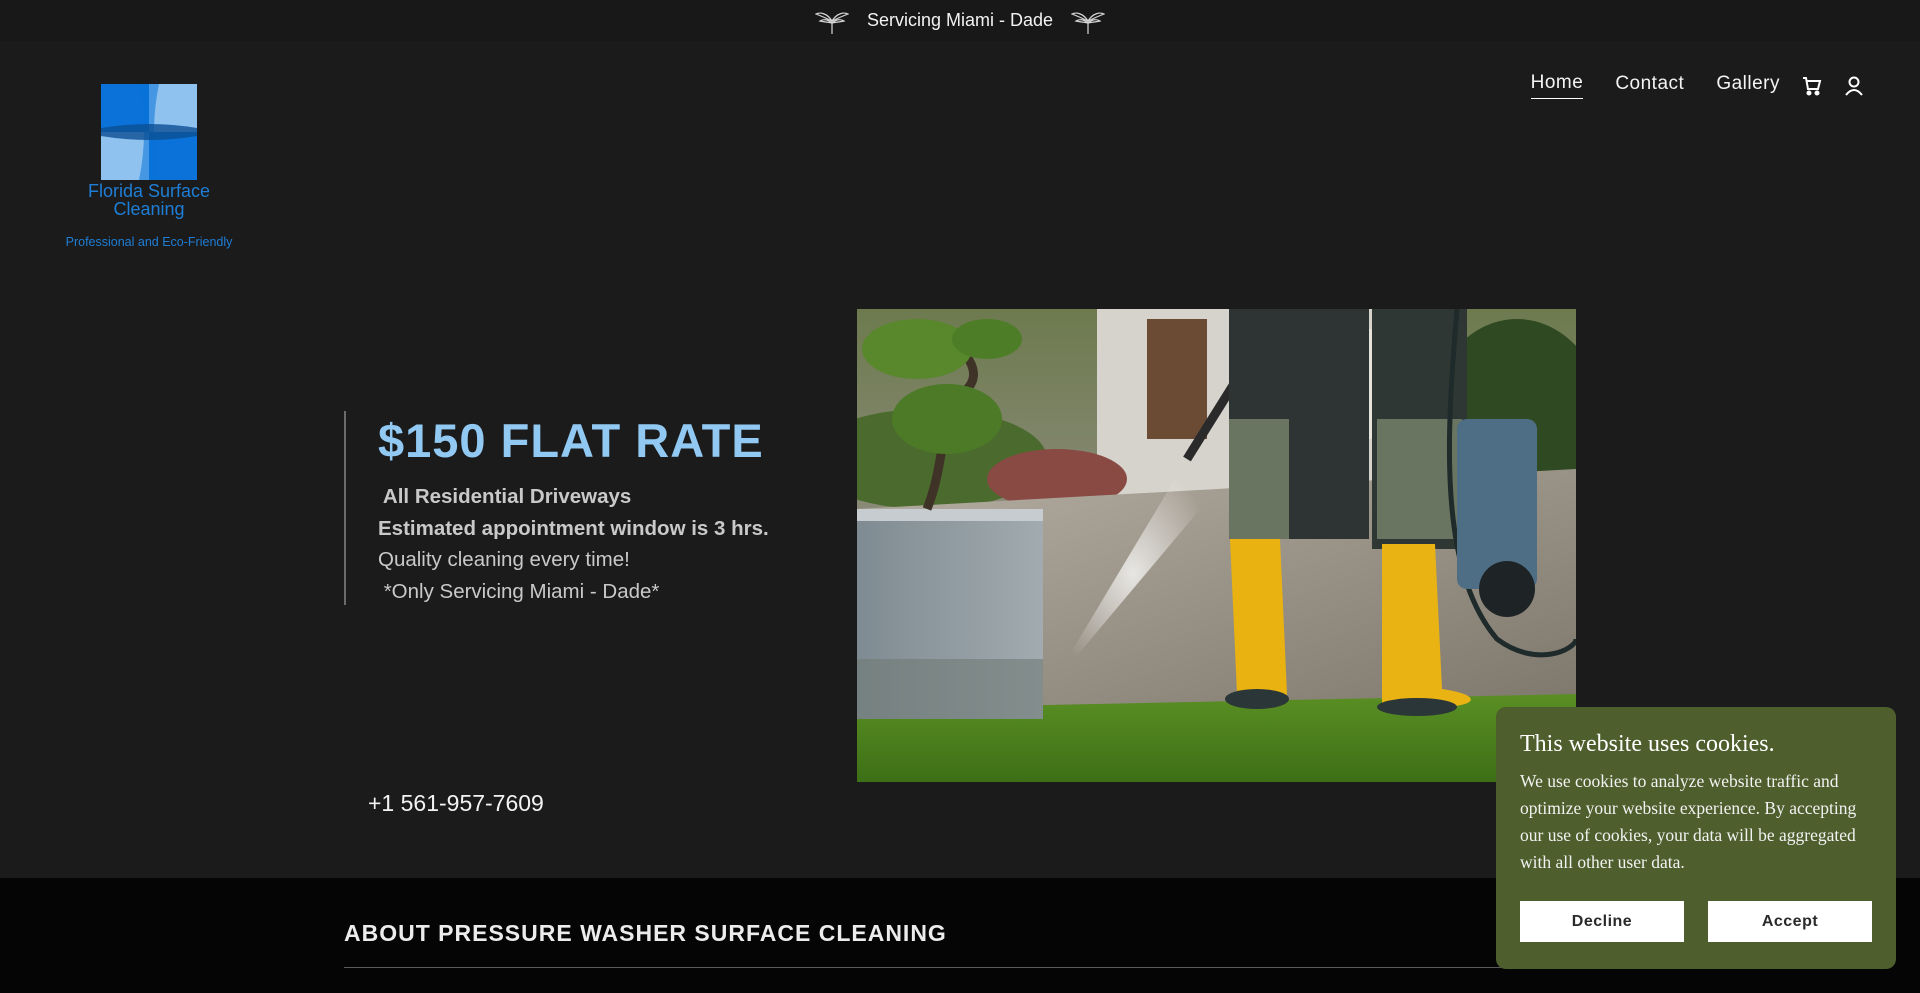  What do you see at coordinates (149, 242) in the screenshot?
I see `logo-tagline: Professional and Eco-Friendly` at bounding box center [149, 242].